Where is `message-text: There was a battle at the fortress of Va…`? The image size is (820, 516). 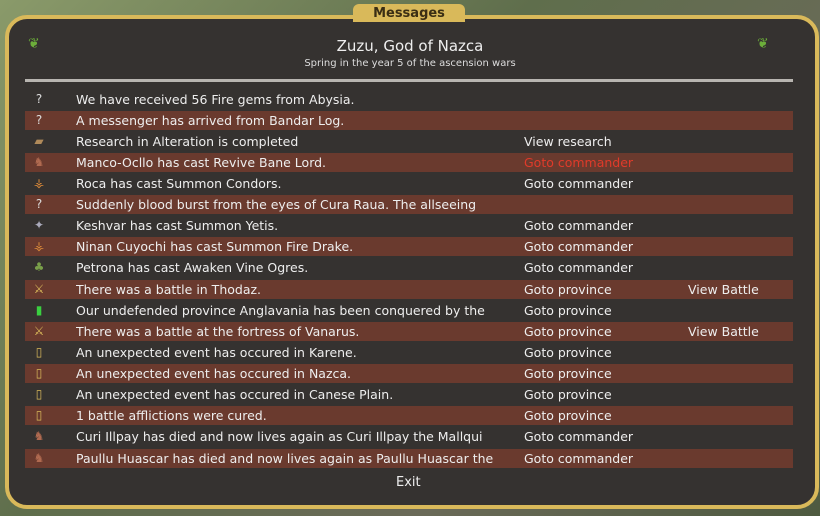
message-text: There was a battle at the fortress of Va… is located at coordinates (218, 331).